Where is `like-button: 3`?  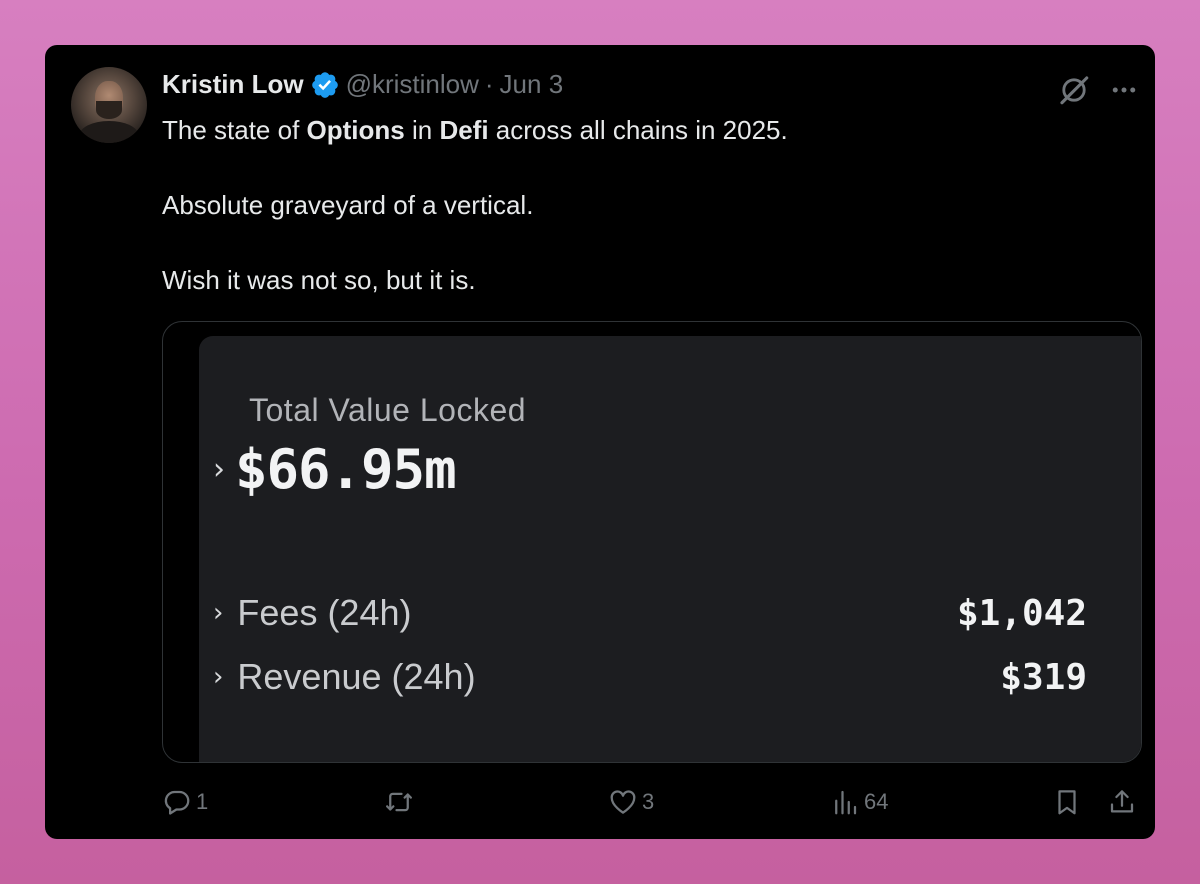 like-button: 3 is located at coordinates (631, 802).